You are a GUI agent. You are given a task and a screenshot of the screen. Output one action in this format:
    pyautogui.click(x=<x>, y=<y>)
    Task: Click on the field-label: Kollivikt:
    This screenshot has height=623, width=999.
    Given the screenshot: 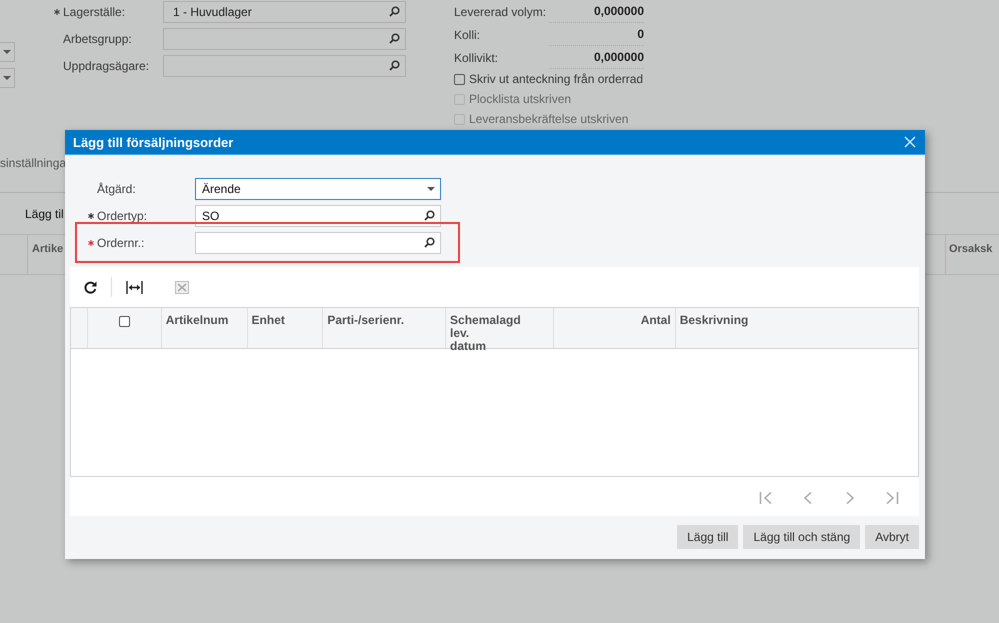 What is the action you would take?
    pyautogui.click(x=476, y=57)
    